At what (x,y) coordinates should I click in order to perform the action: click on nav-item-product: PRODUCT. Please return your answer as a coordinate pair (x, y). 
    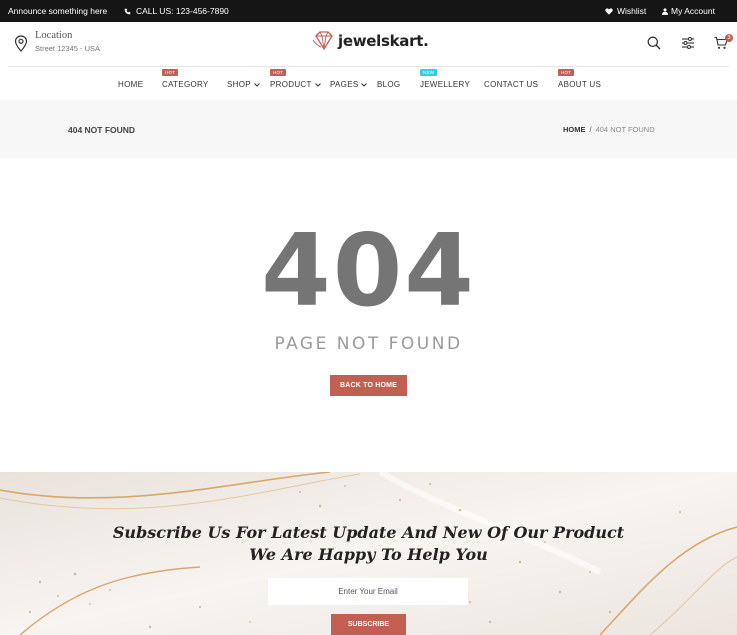
    Looking at the image, I should click on (295, 84).